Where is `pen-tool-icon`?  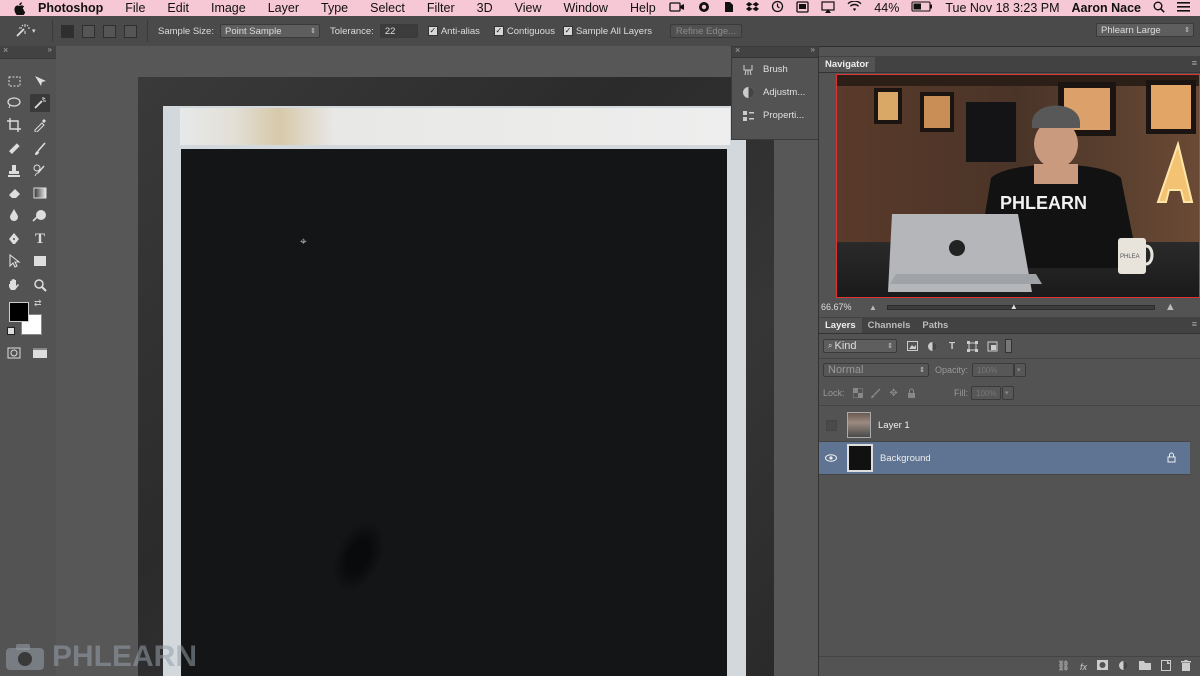 pen-tool-icon is located at coordinates (14, 239).